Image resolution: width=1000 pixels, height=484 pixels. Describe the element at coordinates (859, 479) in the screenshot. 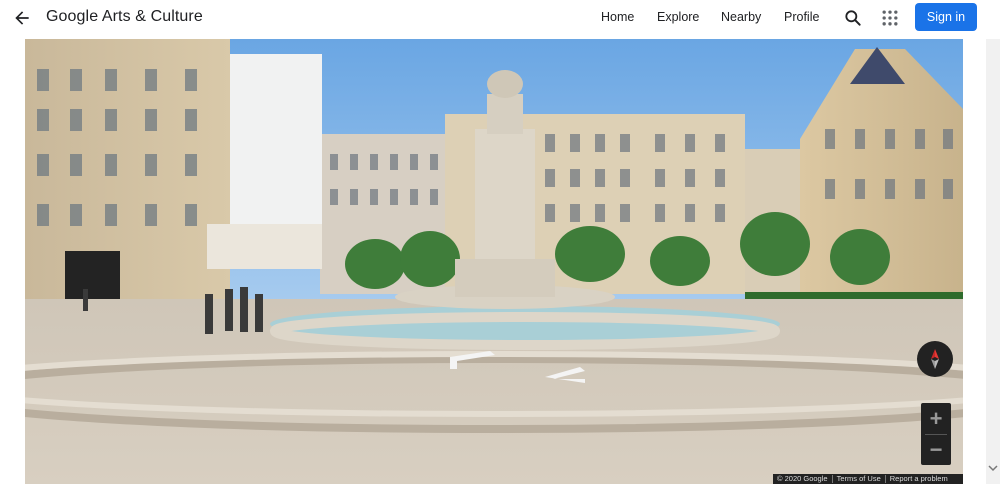

I see `terms-link: Terms of Use` at that location.